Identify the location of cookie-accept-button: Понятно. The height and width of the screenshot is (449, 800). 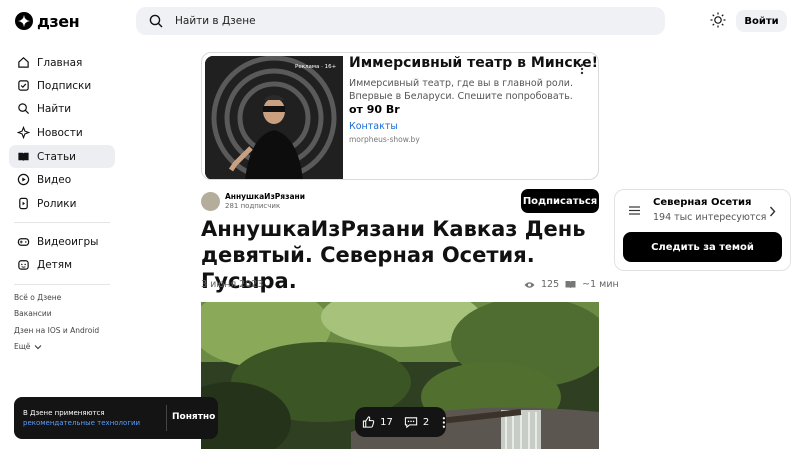
(193, 417).